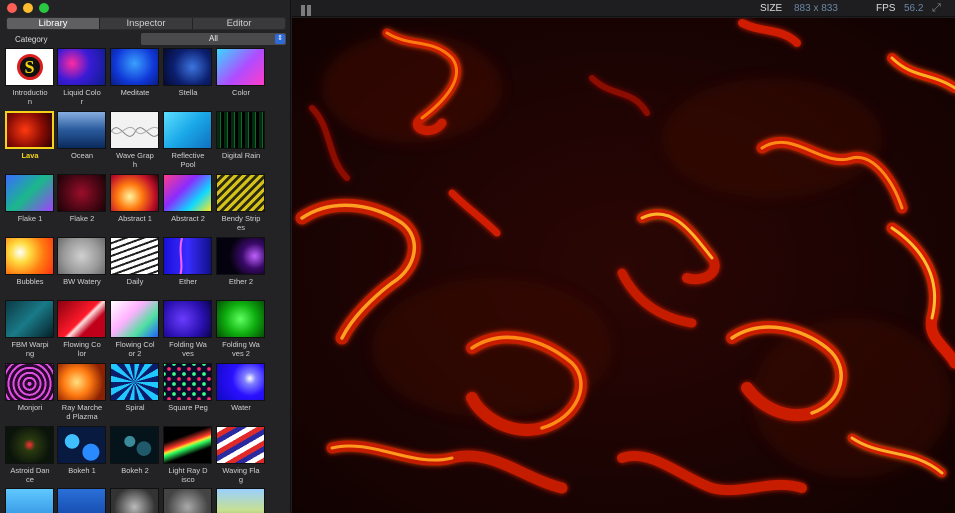  I want to click on library-item-square-peg: Square Peg, so click(188, 387).